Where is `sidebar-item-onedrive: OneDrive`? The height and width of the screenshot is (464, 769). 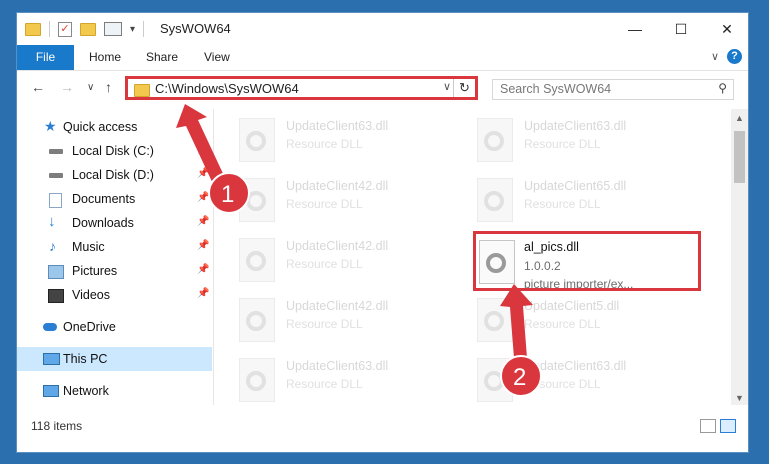 sidebar-item-onedrive: OneDrive is located at coordinates (114, 327).